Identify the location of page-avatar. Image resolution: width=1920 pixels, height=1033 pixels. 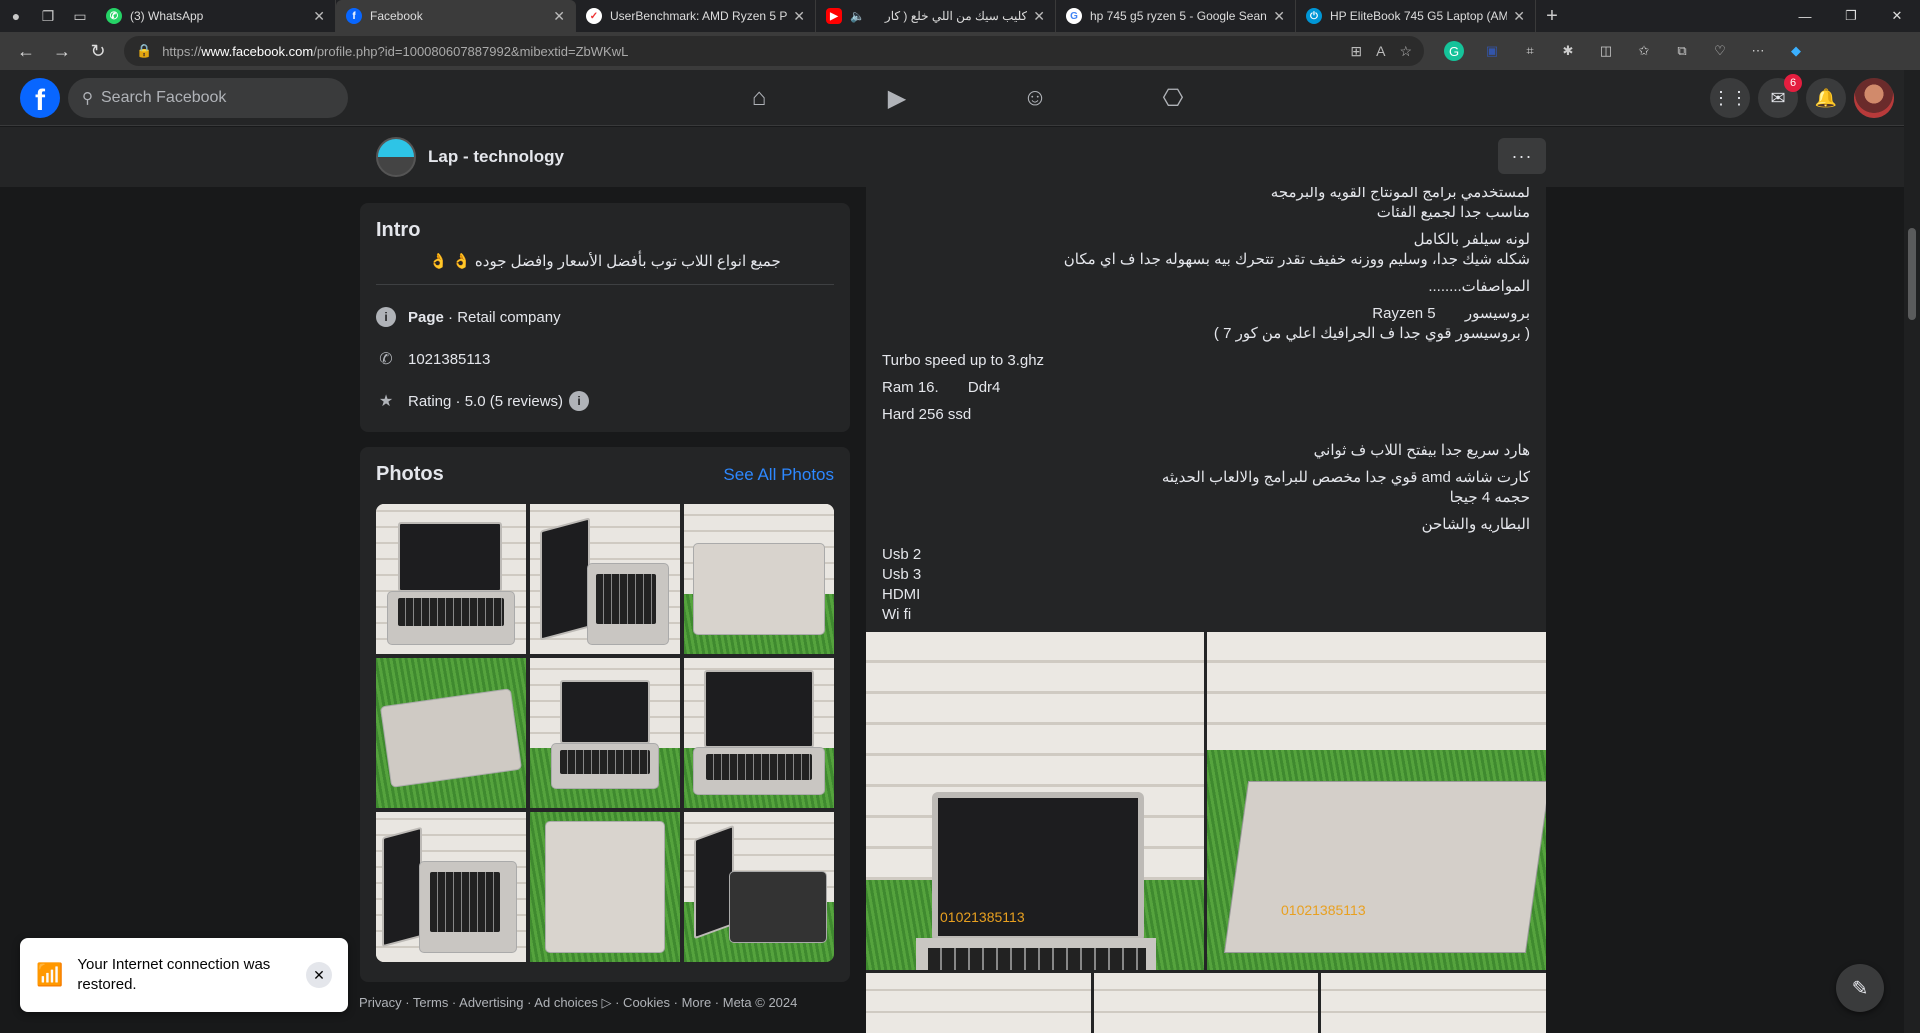
(396, 157).